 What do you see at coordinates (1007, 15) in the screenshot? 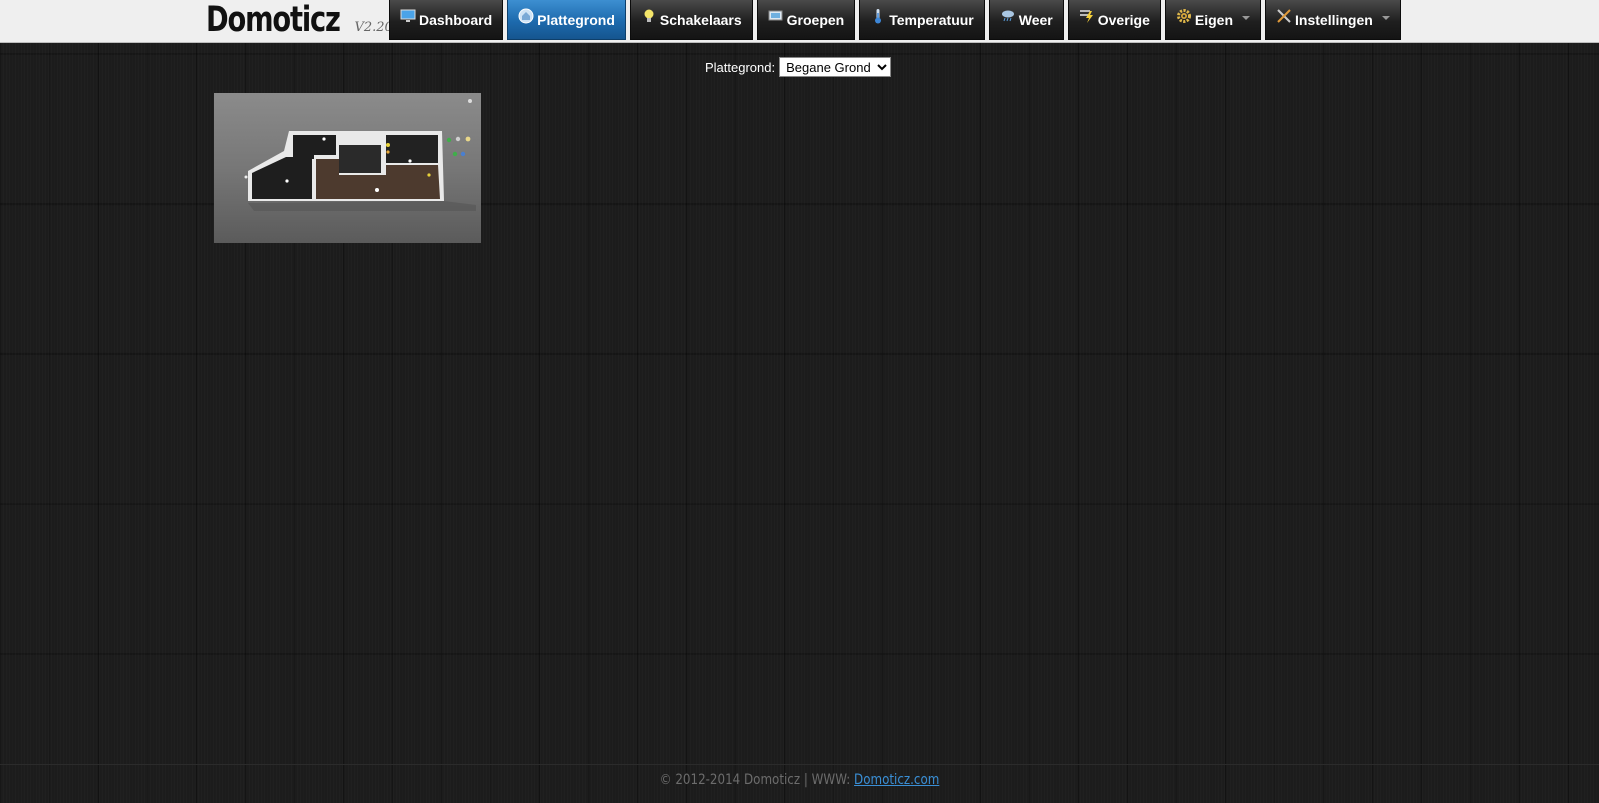
I see `rain-cloud-icon` at bounding box center [1007, 15].